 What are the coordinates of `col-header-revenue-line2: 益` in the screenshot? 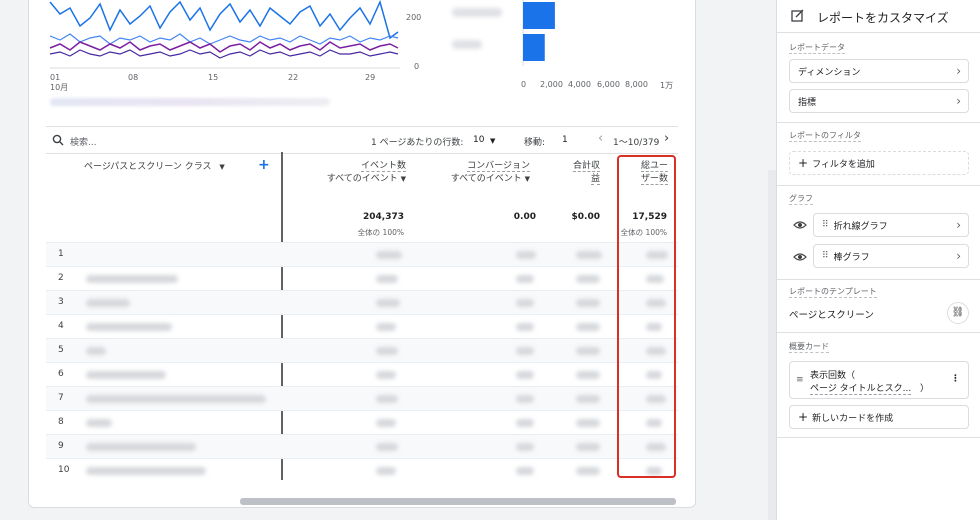 It's located at (595, 179).